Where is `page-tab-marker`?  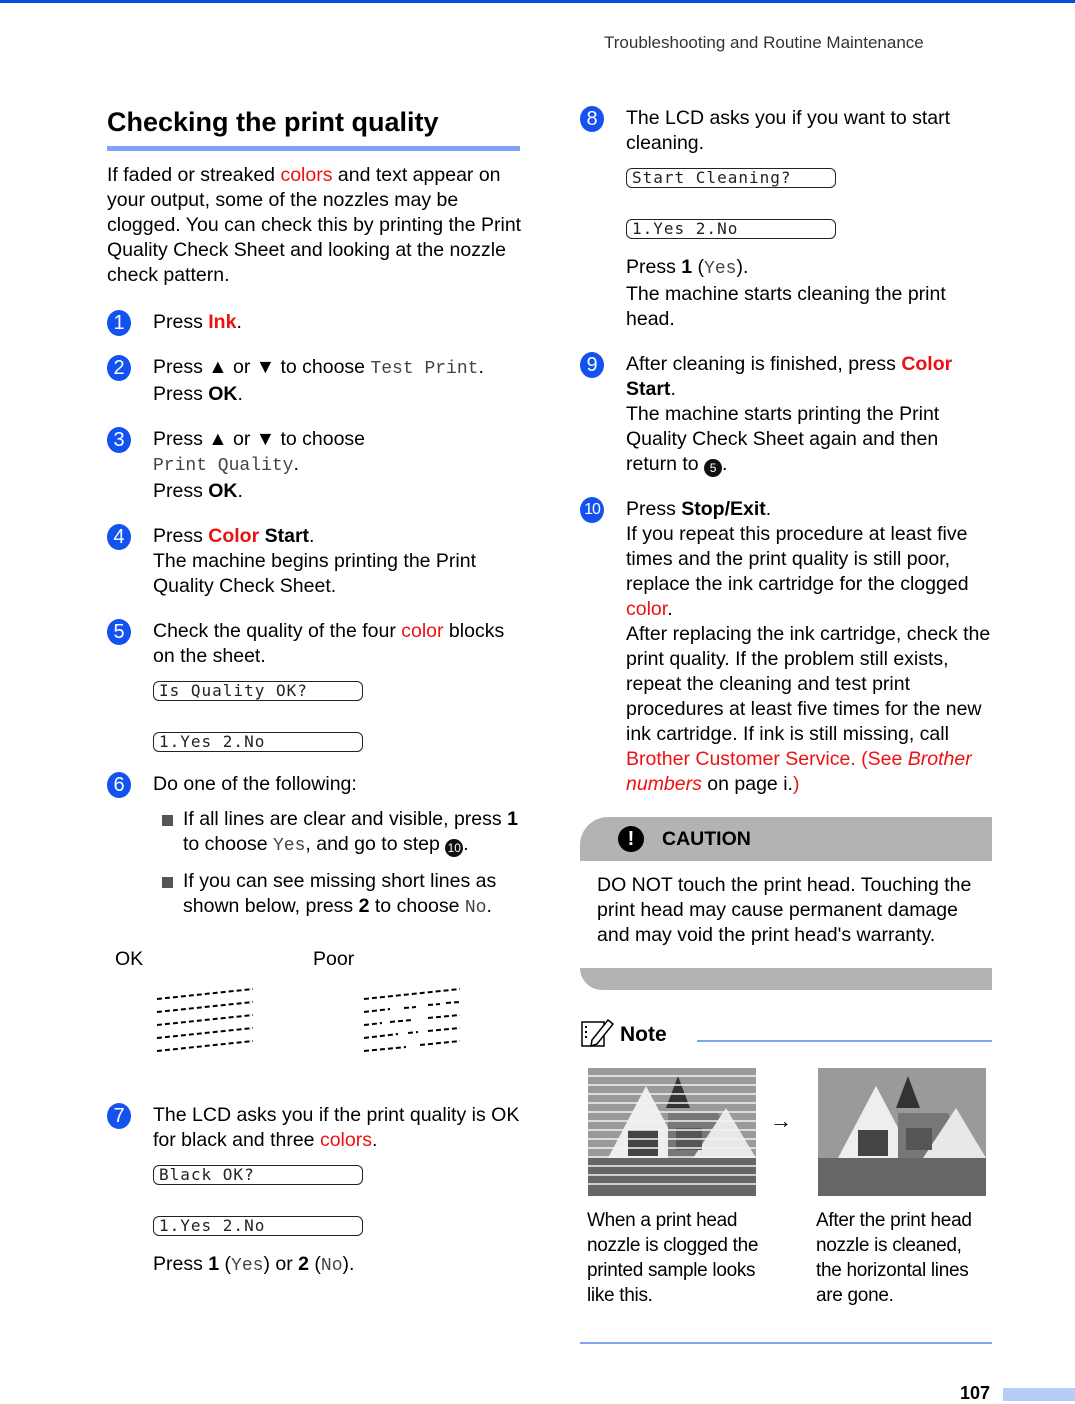 page-tab-marker is located at coordinates (1039, 1394).